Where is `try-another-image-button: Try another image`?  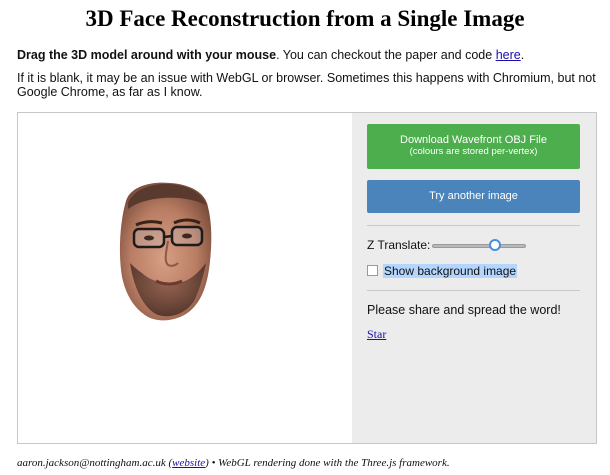
try-another-image-button: Try another image is located at coordinates (473, 196).